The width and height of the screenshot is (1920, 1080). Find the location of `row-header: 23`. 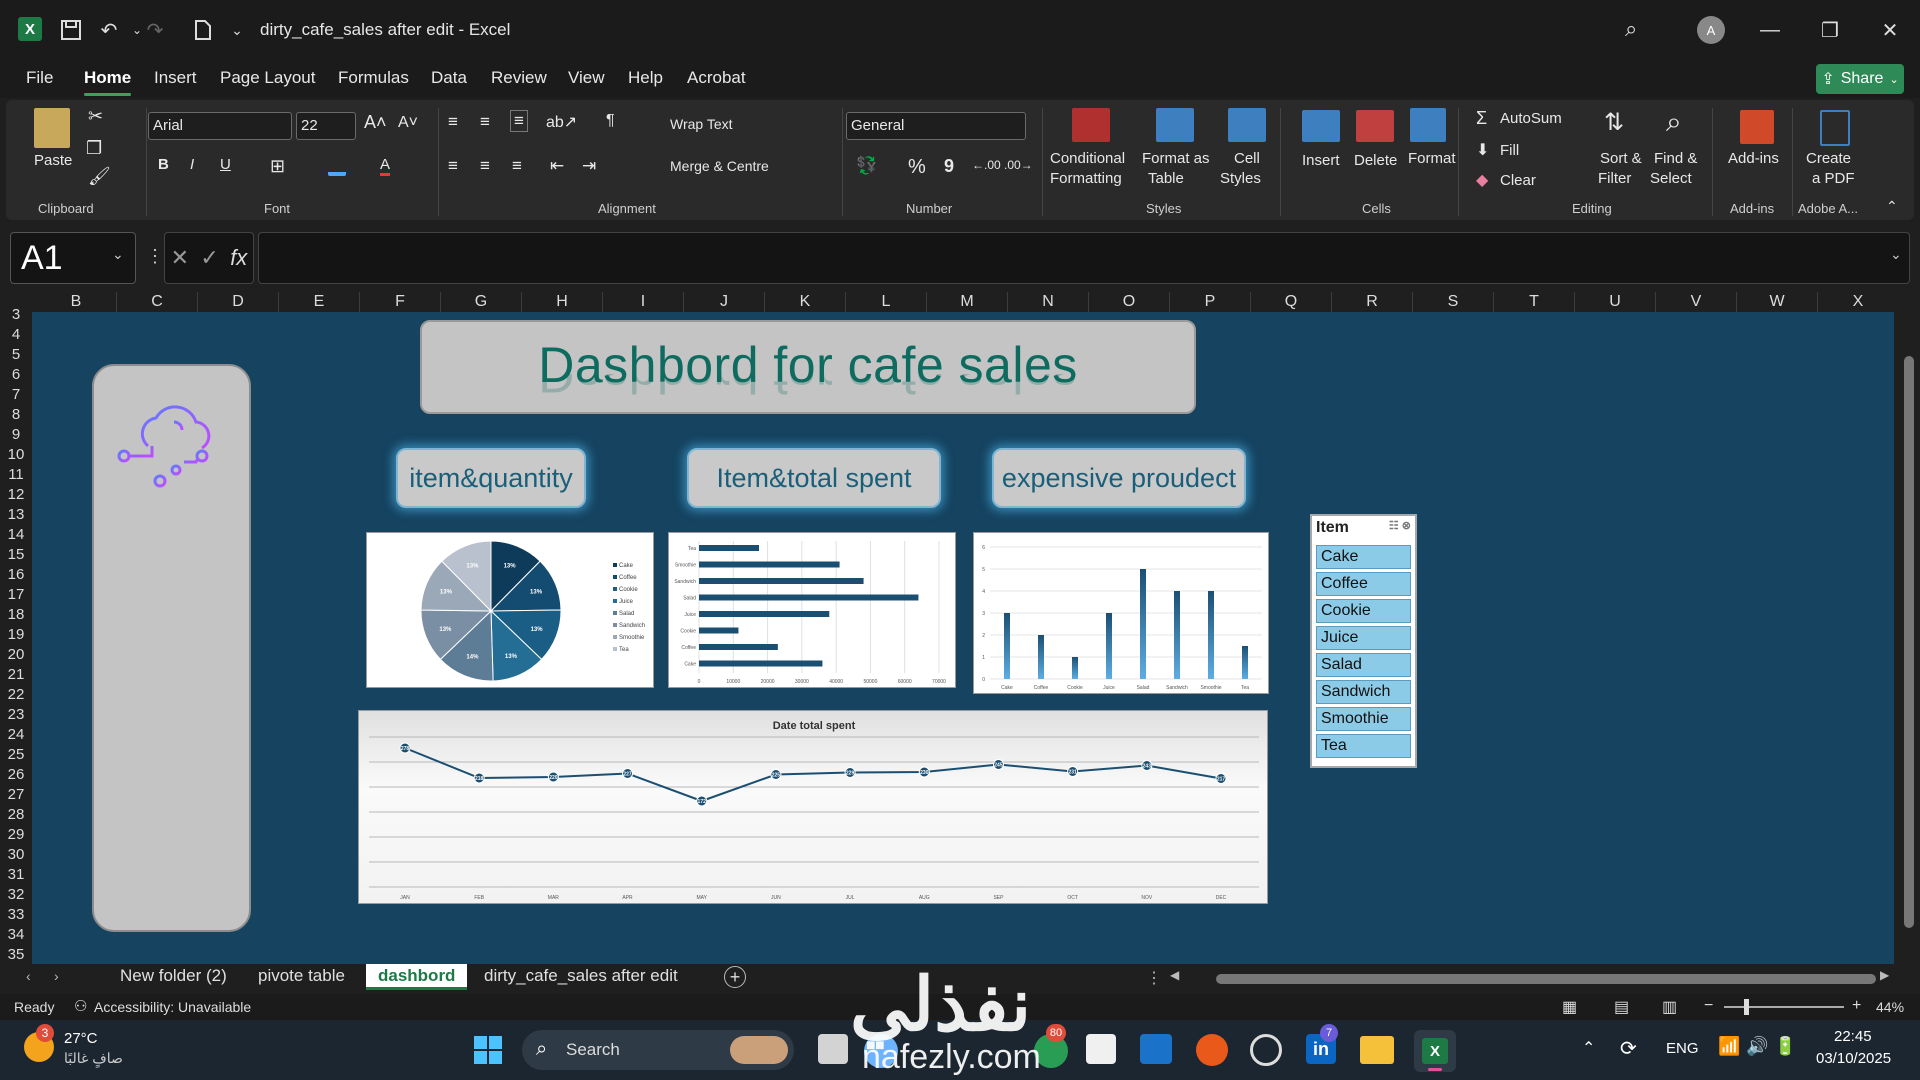

row-header: 23 is located at coordinates (16, 716).